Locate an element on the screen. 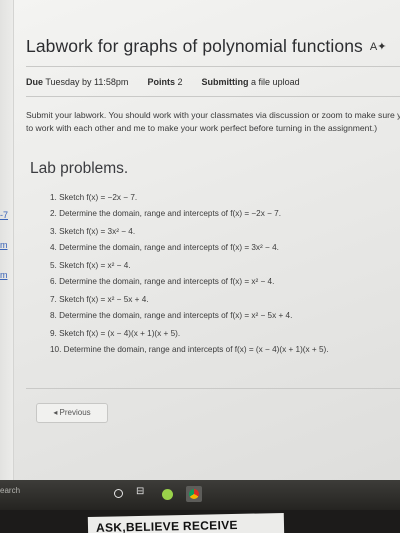 The image size is (400, 533). due-value: Tuesday by 11:58pm is located at coordinates (87, 82).